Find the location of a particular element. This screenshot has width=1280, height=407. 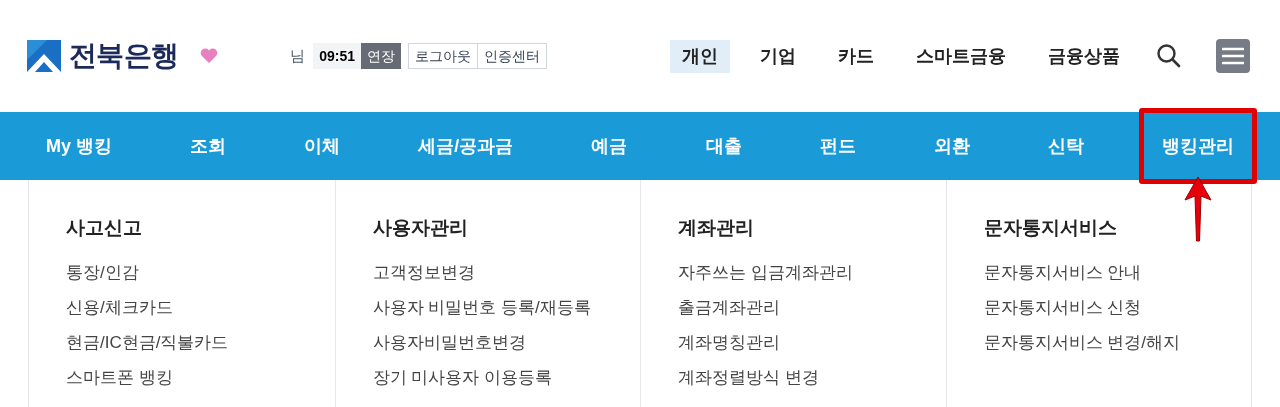

top-nav-tab: 스마트금융 is located at coordinates (961, 56).